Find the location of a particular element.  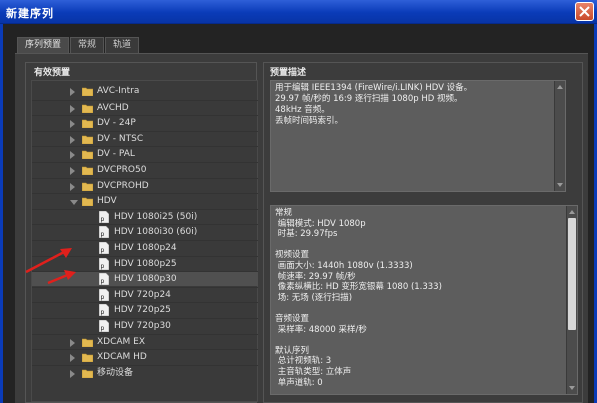

preset-label: DV - 24P is located at coordinates (116, 123).